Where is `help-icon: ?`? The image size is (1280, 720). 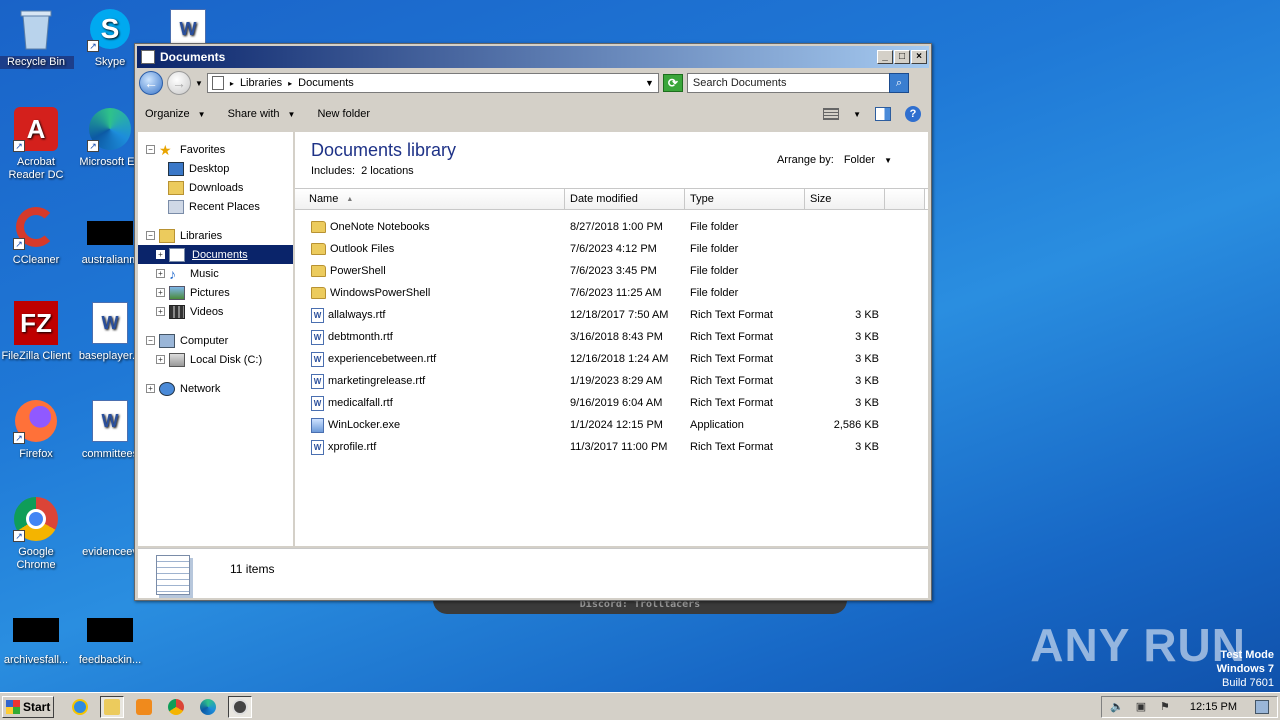 help-icon: ? is located at coordinates (913, 114).